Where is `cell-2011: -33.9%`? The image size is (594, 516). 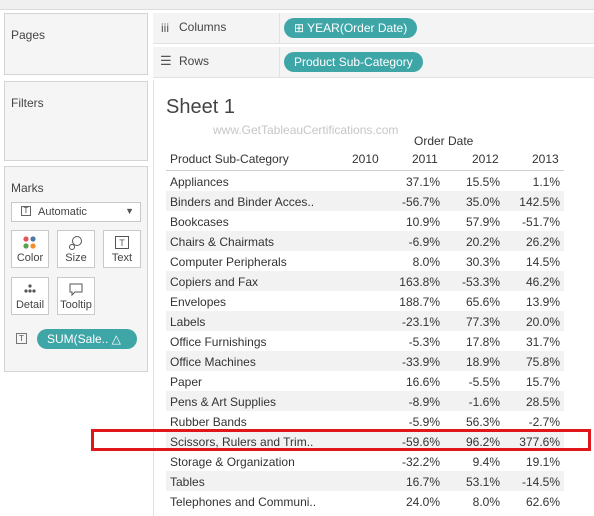
cell-2011: -33.9% is located at coordinates (420, 362).